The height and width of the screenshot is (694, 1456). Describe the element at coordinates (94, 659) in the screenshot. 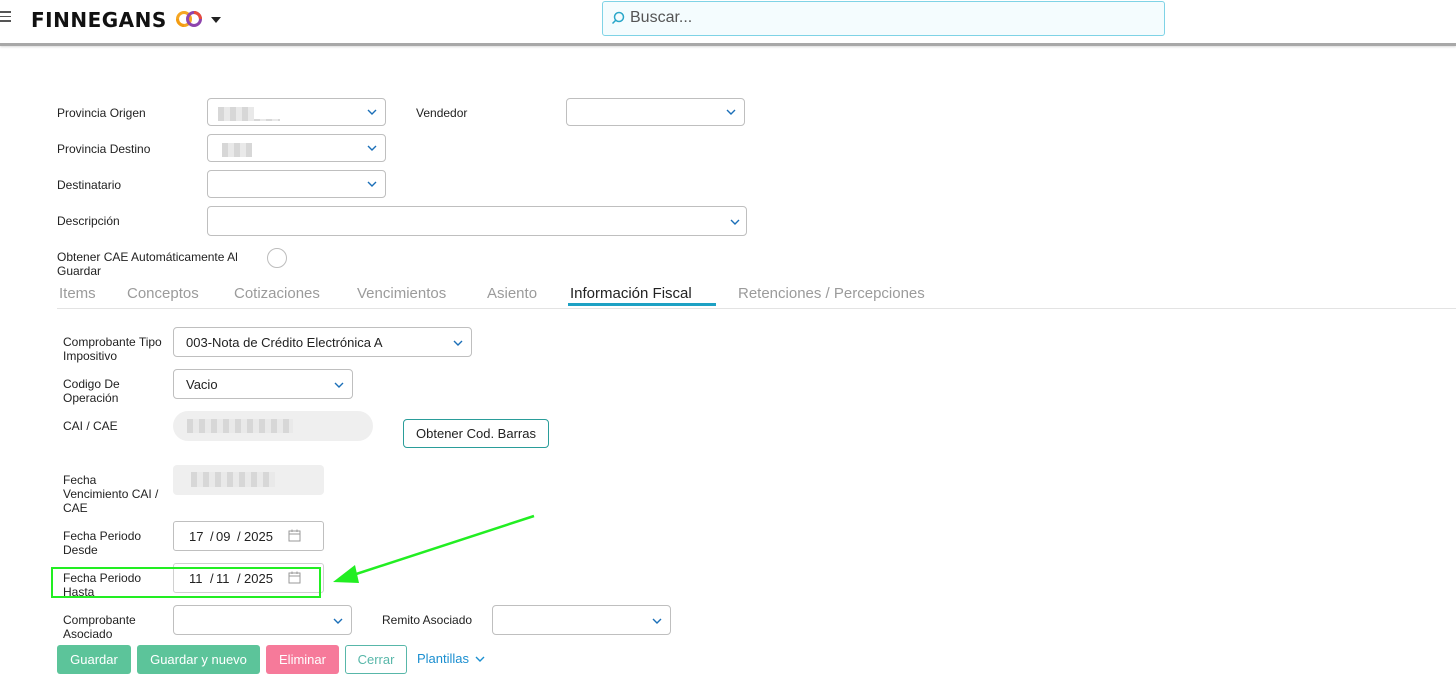

I see `guardar-button: Guardar` at that location.